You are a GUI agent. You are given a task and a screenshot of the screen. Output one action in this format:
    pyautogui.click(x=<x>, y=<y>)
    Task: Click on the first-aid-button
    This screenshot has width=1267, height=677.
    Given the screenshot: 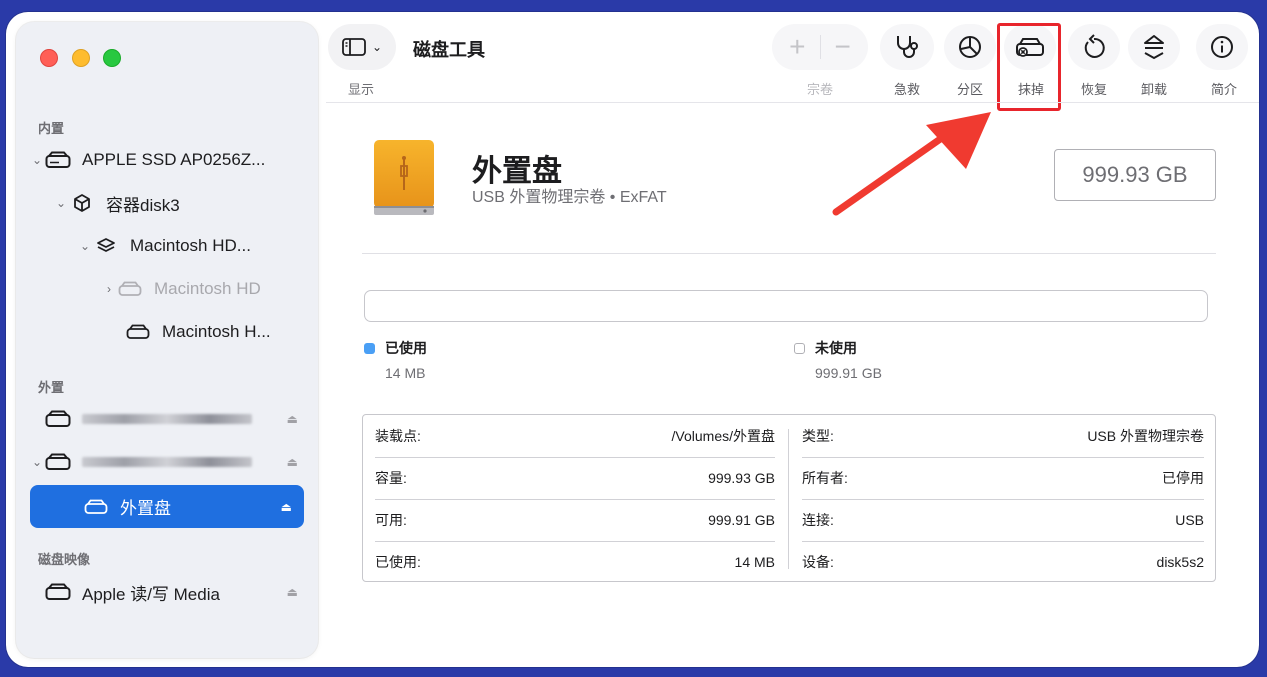 What is the action you would take?
    pyautogui.click(x=907, y=47)
    